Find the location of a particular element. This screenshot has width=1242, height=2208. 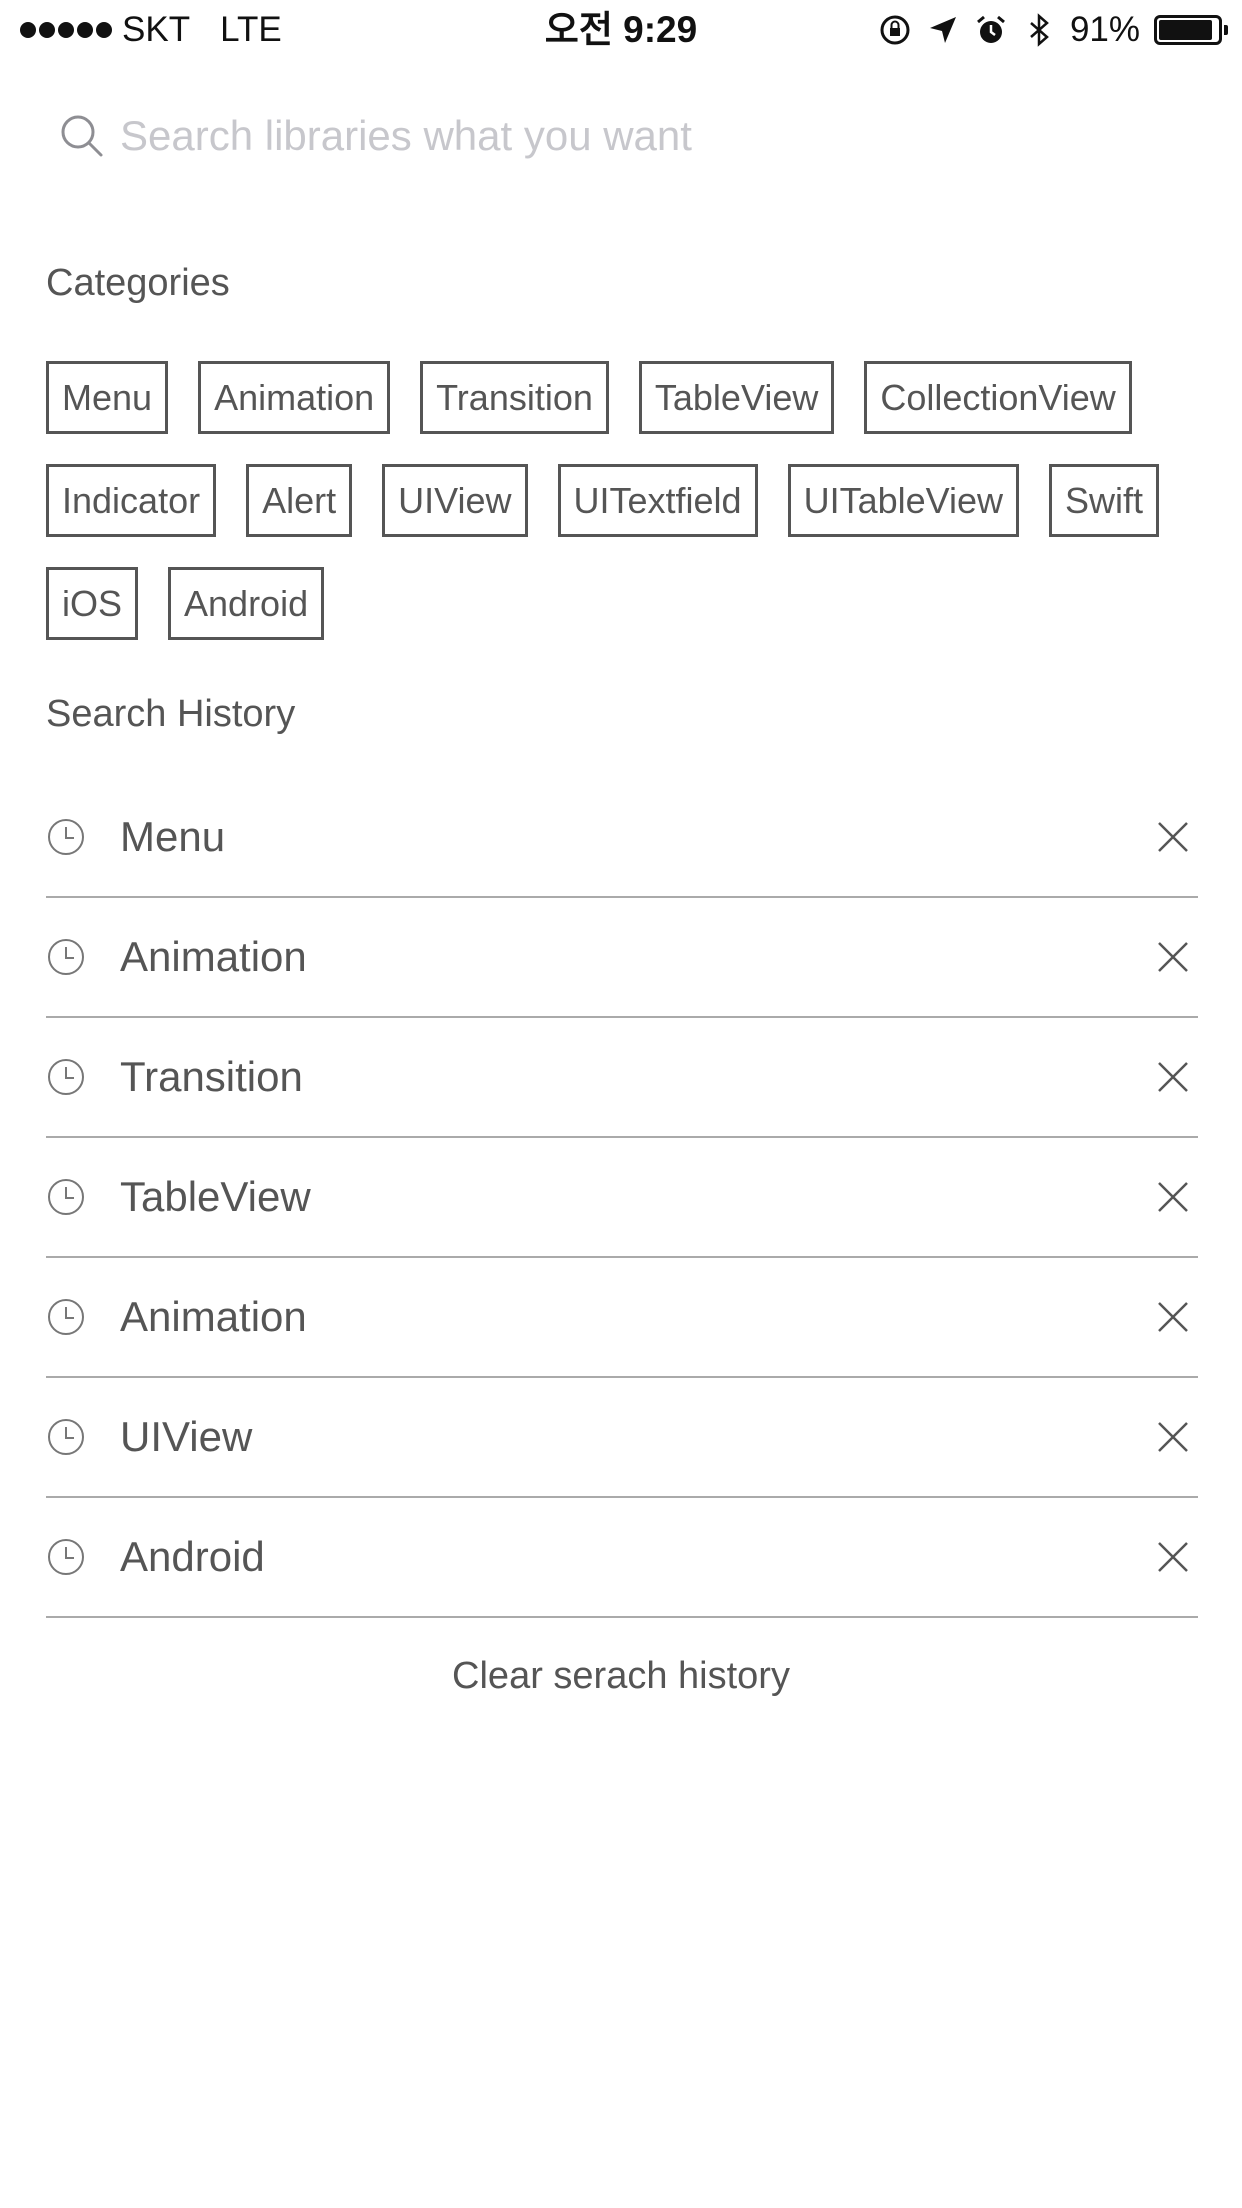

category-chip: Transition is located at coordinates (514, 397).